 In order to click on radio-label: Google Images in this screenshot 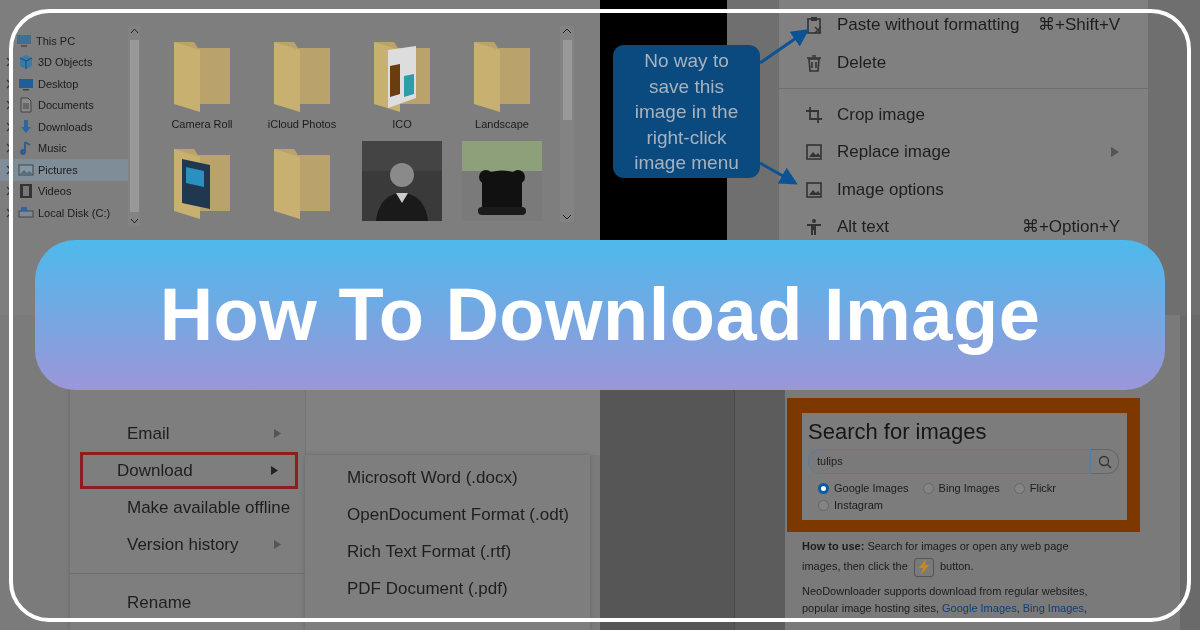, I will do `click(871, 488)`.